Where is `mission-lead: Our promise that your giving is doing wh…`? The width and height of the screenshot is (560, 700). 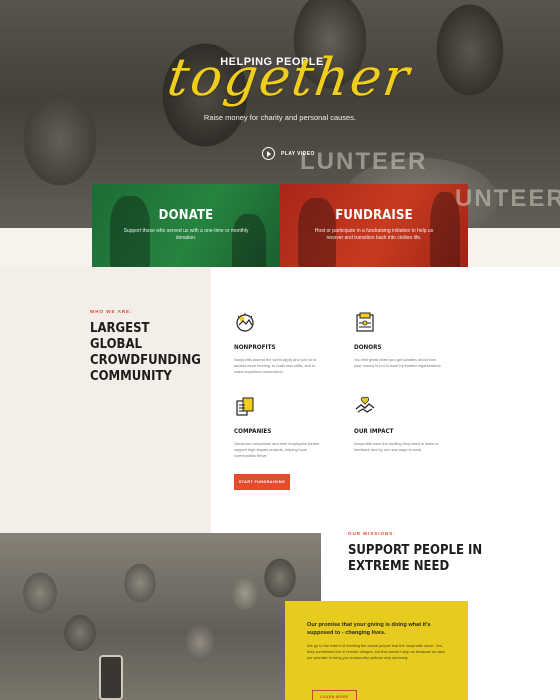 mission-lead: Our promise that your giving is doing wh… is located at coordinates (369, 629).